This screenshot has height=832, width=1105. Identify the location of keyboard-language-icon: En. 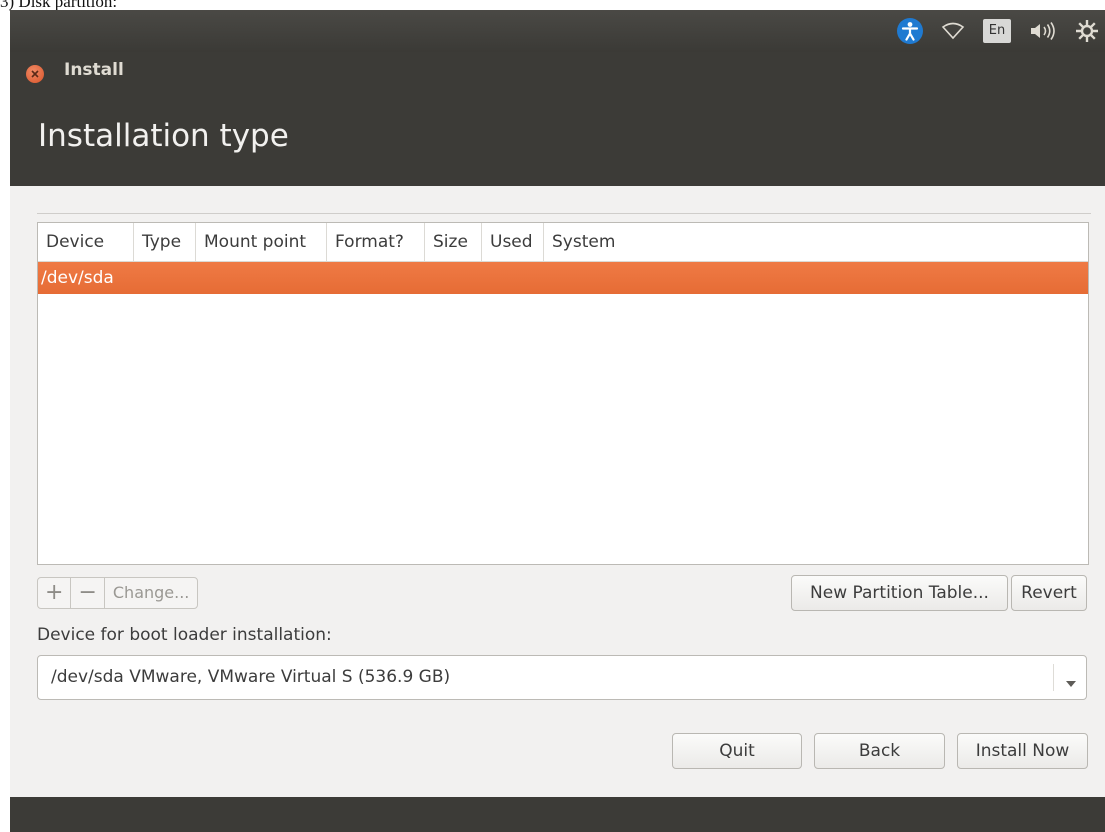
(997, 31).